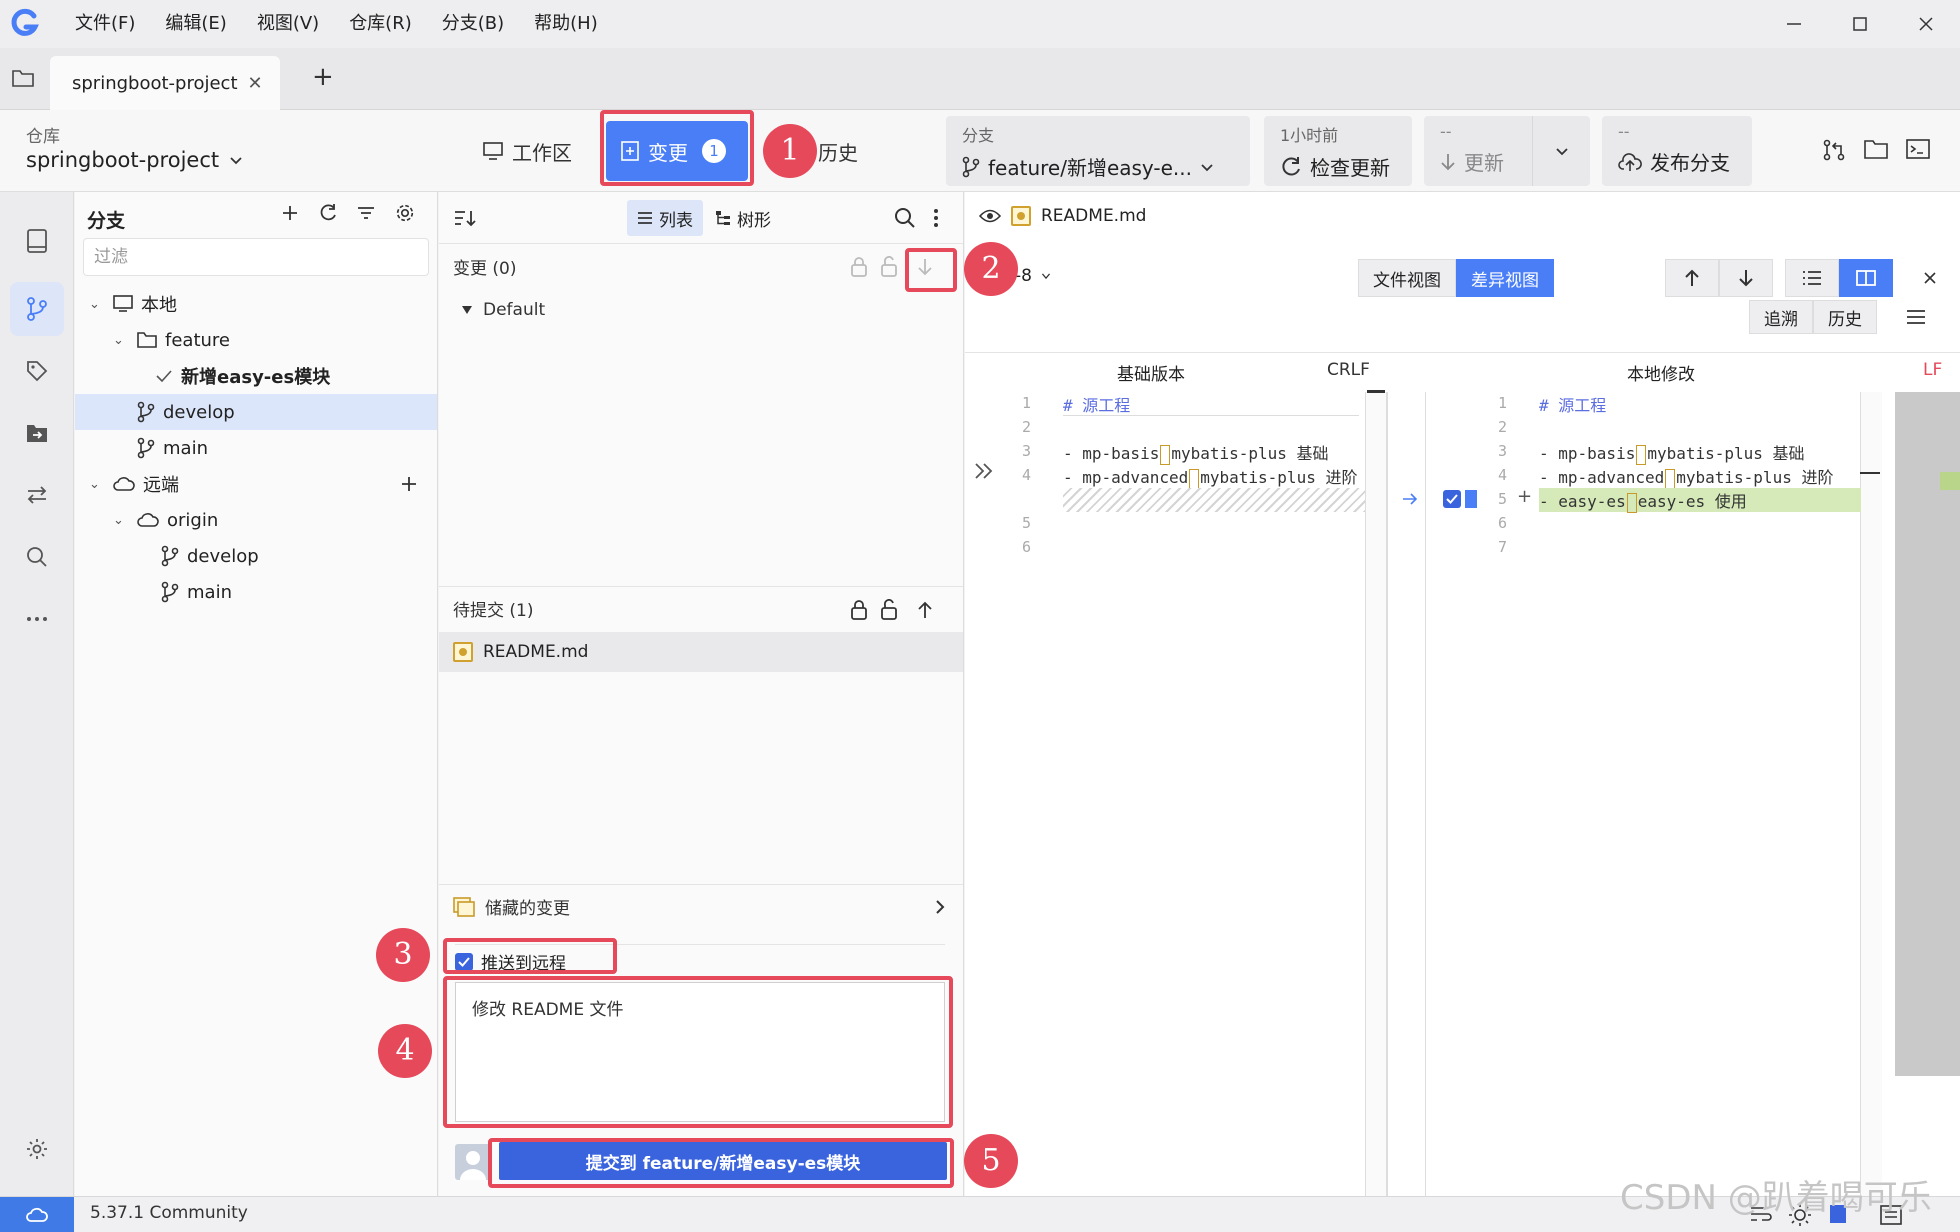  I want to click on minimap-scrollbar, so click(1927, 734).